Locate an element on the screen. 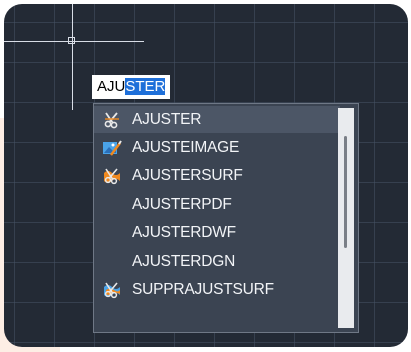 Image resolution: width=411 pixels, height=352 pixels. suggestion-item-ajusterpdf: AJUSTERPDF is located at coordinates (217, 204).